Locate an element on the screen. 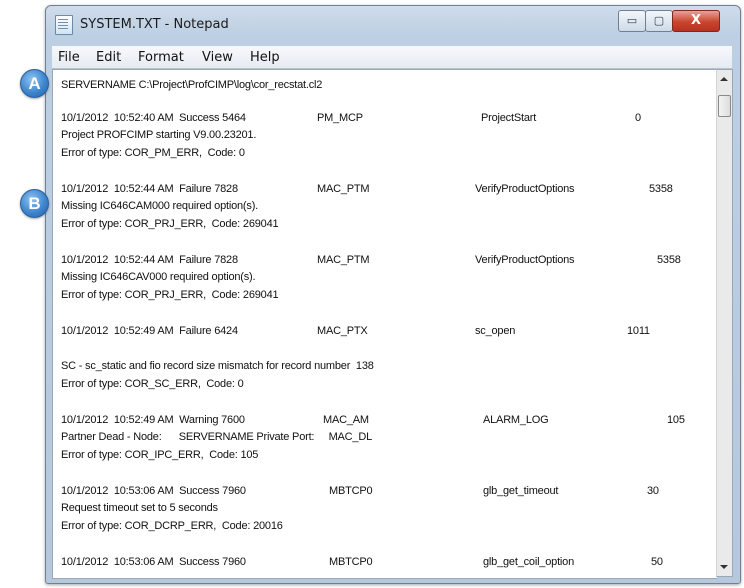 This screenshot has width=744, height=588. log-line: Error of type: COR_PM_ERR, Code: 0 is located at coordinates (153, 153).